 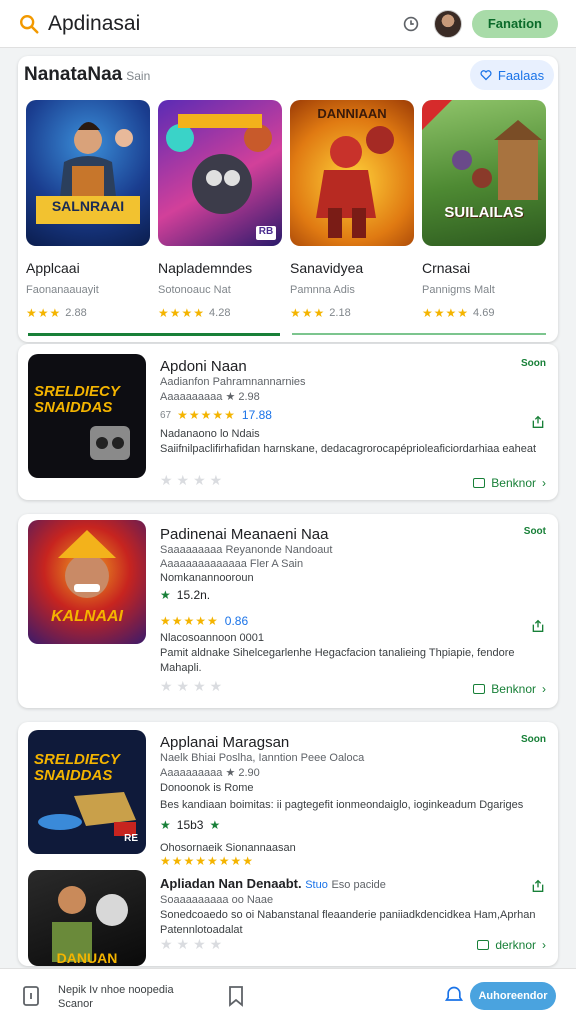 I want to click on install-label: derknor, so click(x=515, y=945).